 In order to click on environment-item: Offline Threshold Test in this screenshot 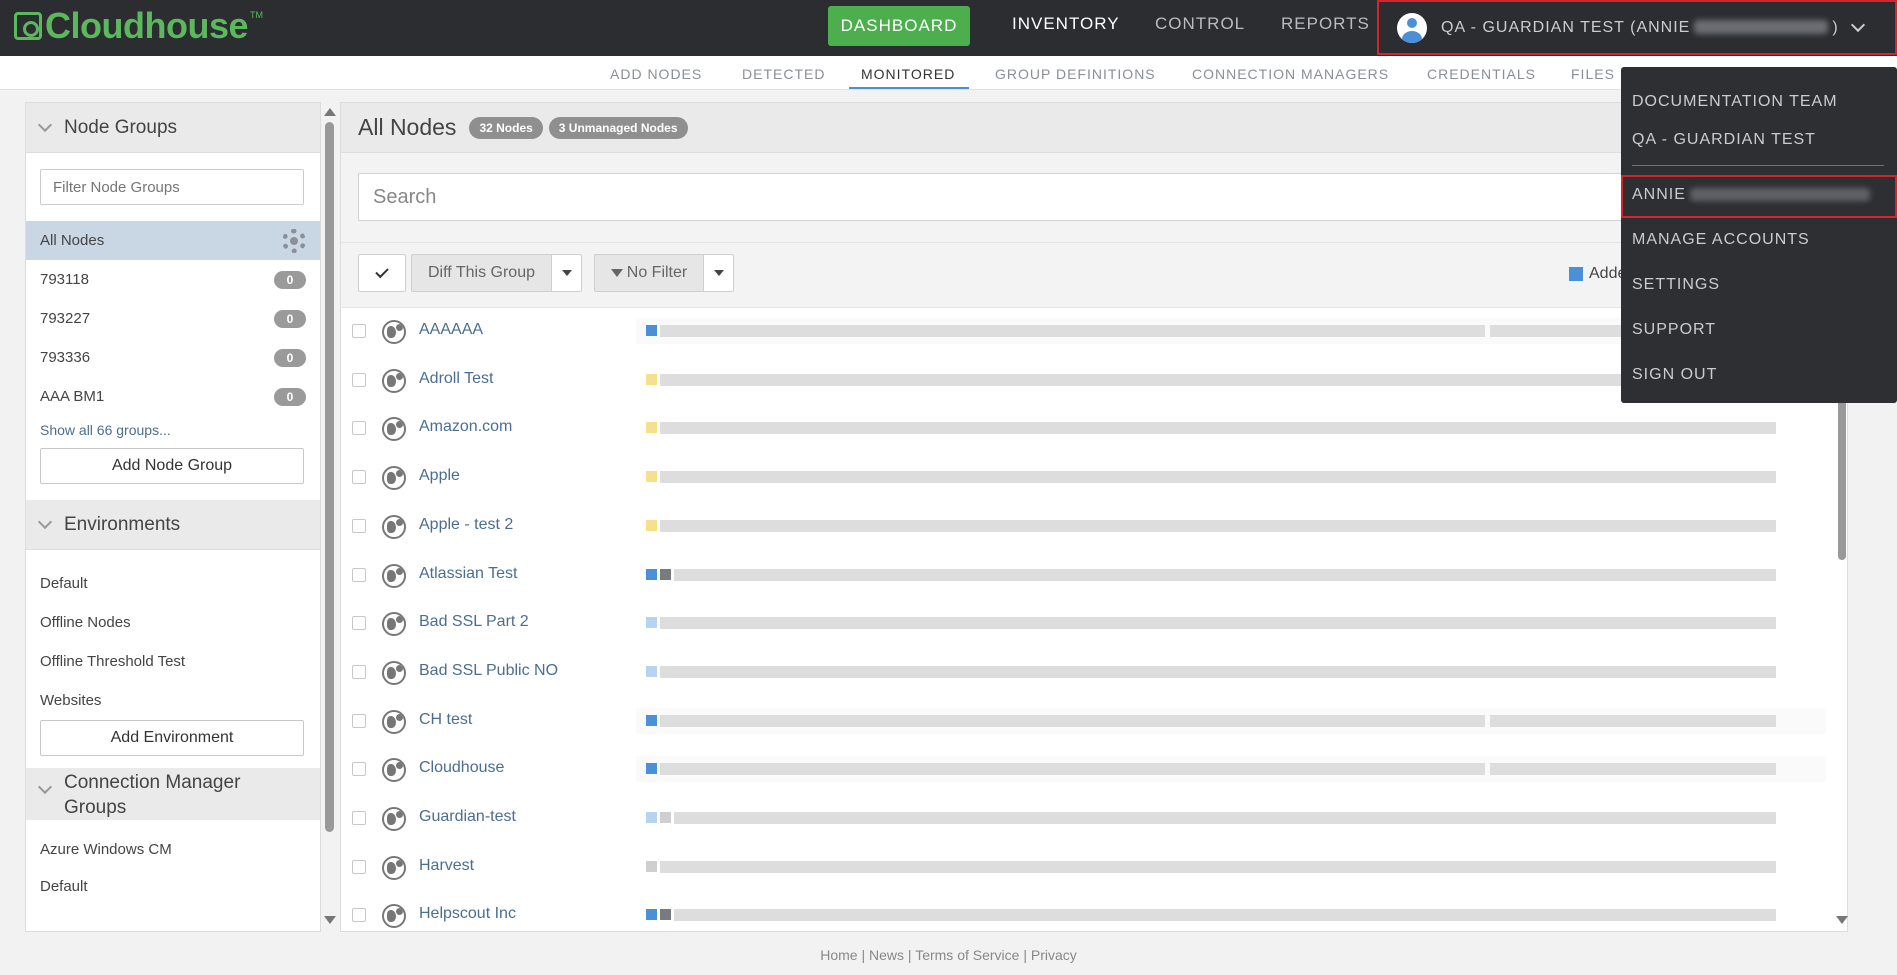, I will do `click(173, 661)`.